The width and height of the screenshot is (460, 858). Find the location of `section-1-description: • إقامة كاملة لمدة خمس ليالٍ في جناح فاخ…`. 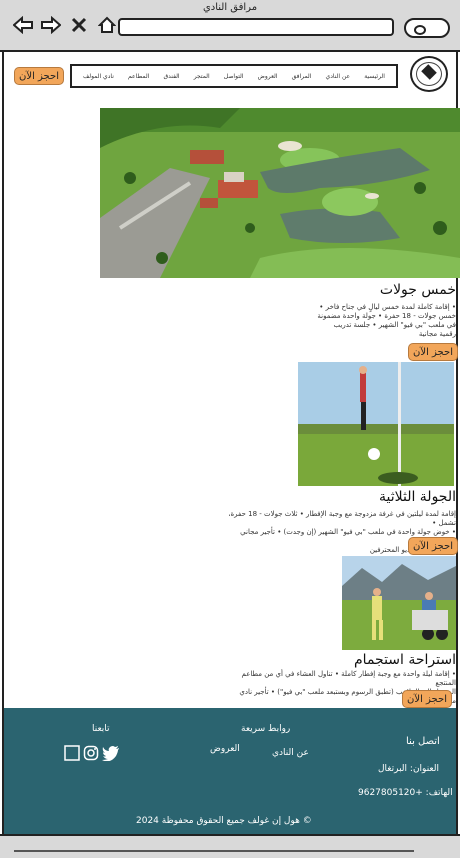

section-1-description: • إقامة كاملة لمدة خمس ليالٍ في جناح فاخ… is located at coordinates (358, 321).